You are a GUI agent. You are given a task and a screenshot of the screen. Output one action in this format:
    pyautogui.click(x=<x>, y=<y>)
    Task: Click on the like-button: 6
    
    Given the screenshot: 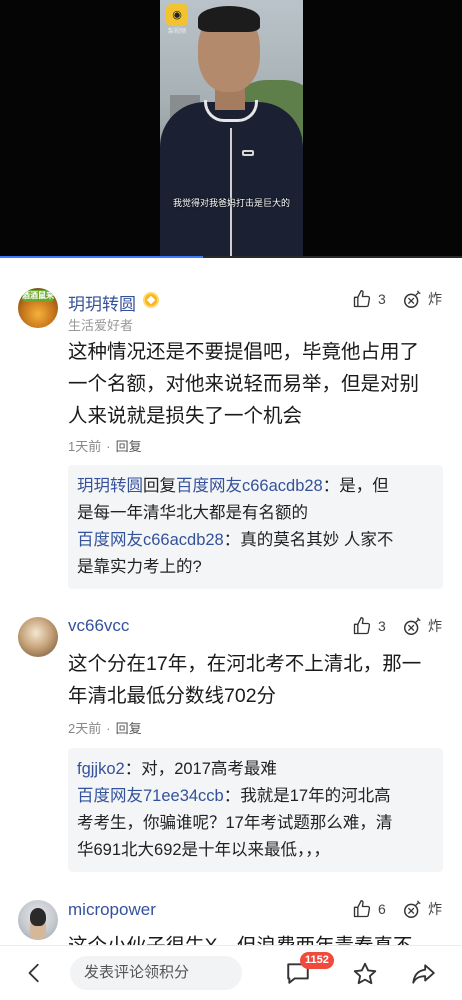 What is the action you would take?
    pyautogui.click(x=369, y=909)
    